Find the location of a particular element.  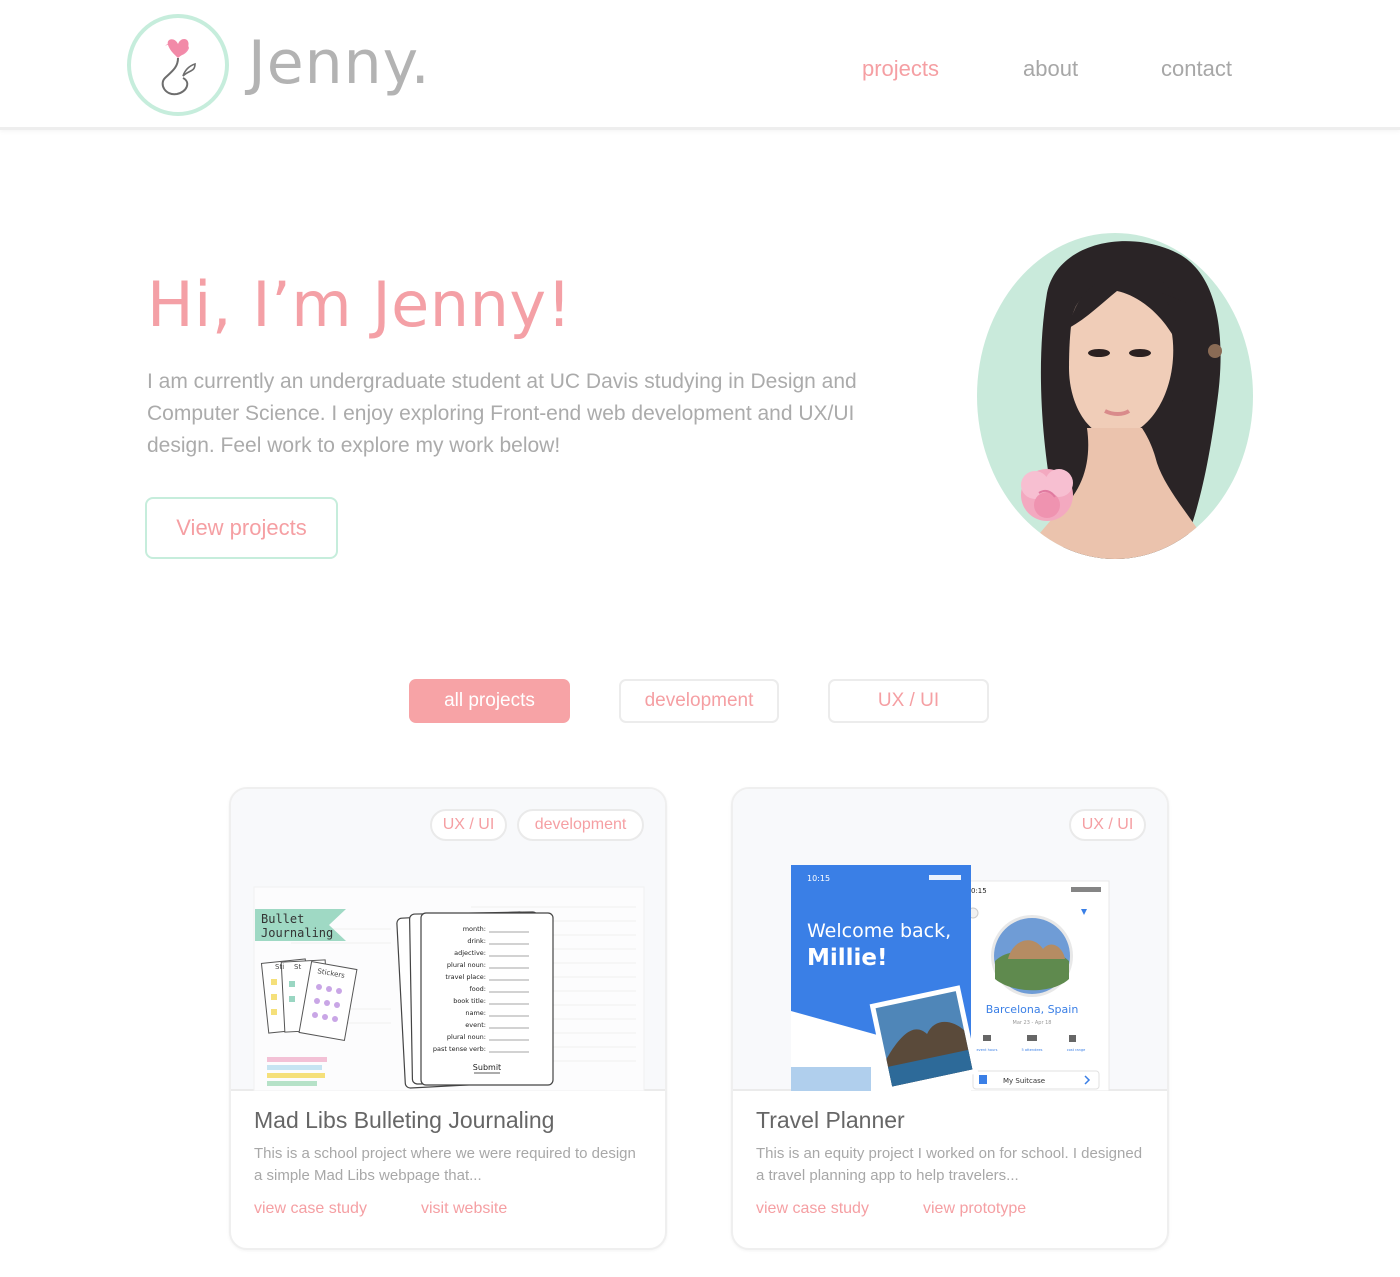

form-field: month: is located at coordinates (474, 929).